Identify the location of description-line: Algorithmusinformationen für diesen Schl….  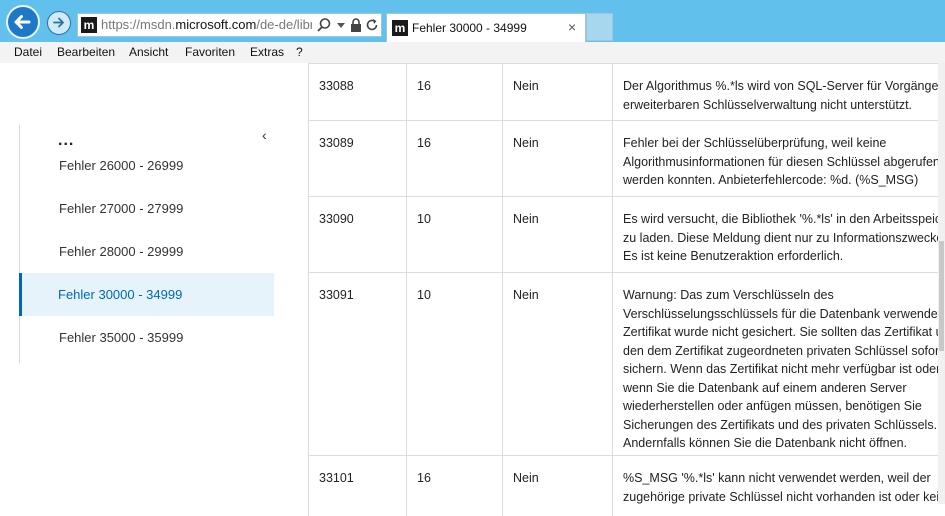
(781, 161).